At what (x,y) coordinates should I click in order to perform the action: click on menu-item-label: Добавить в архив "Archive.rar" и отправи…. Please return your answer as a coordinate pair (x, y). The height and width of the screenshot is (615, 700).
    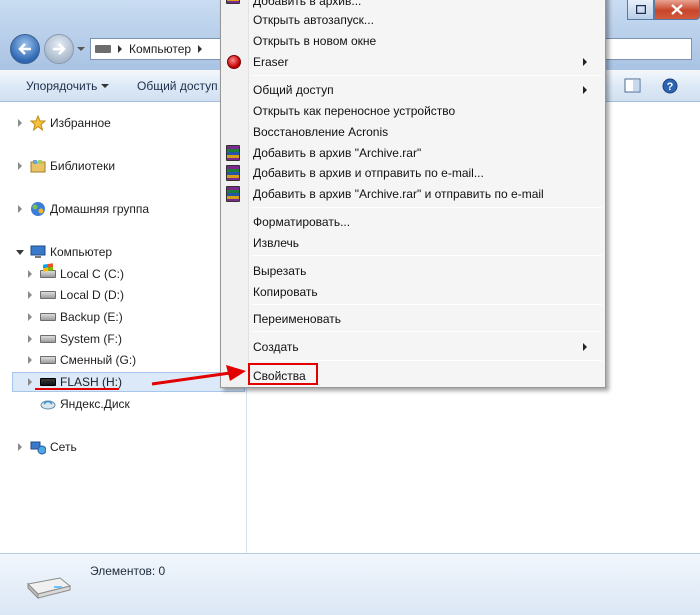
    Looking at the image, I should click on (398, 194).